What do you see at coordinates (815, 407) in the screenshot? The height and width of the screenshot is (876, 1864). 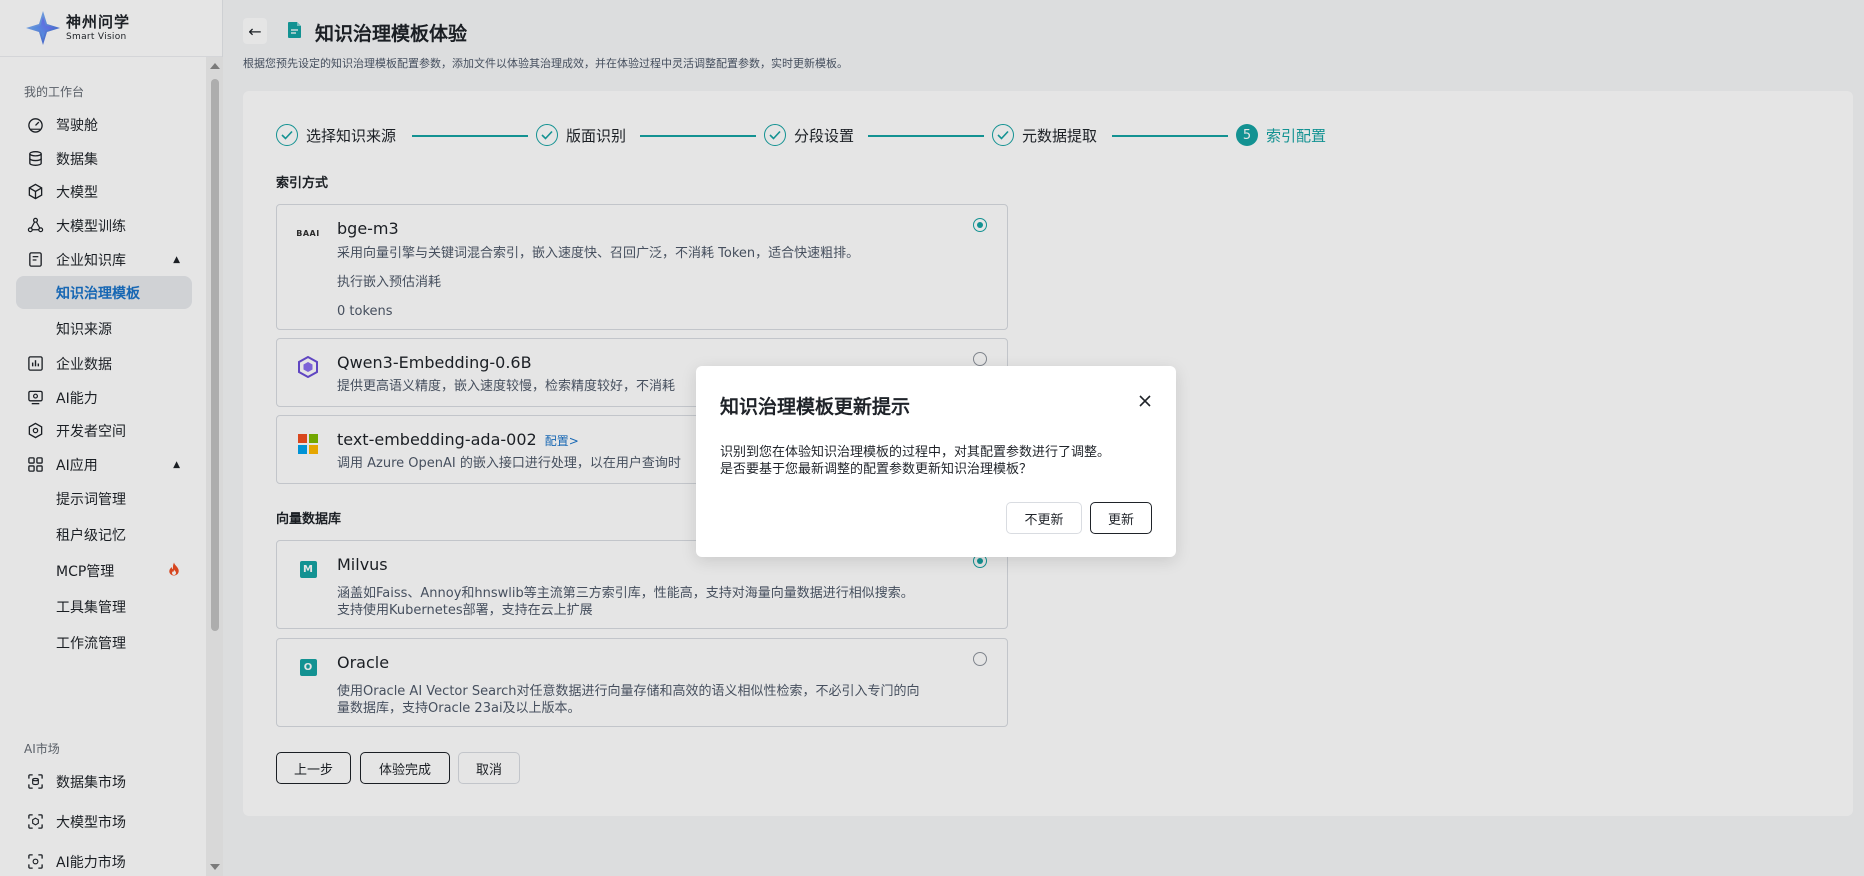 I see `dialog-title: 知识治理模板更新提示` at bounding box center [815, 407].